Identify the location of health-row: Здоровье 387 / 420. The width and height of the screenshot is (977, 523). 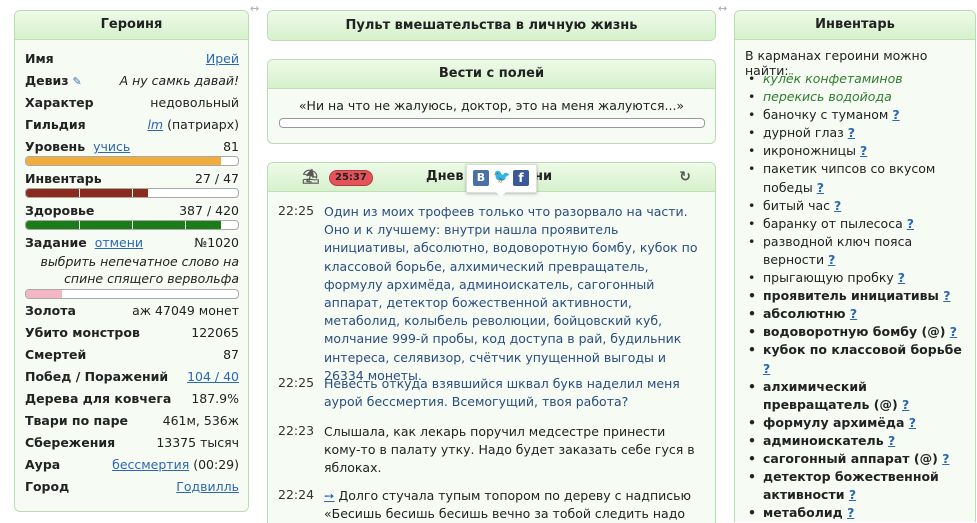
(132, 210).